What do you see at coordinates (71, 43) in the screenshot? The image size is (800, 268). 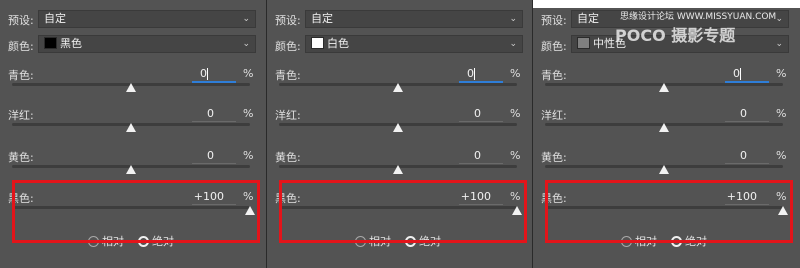 I see `color-value: 黑色` at bounding box center [71, 43].